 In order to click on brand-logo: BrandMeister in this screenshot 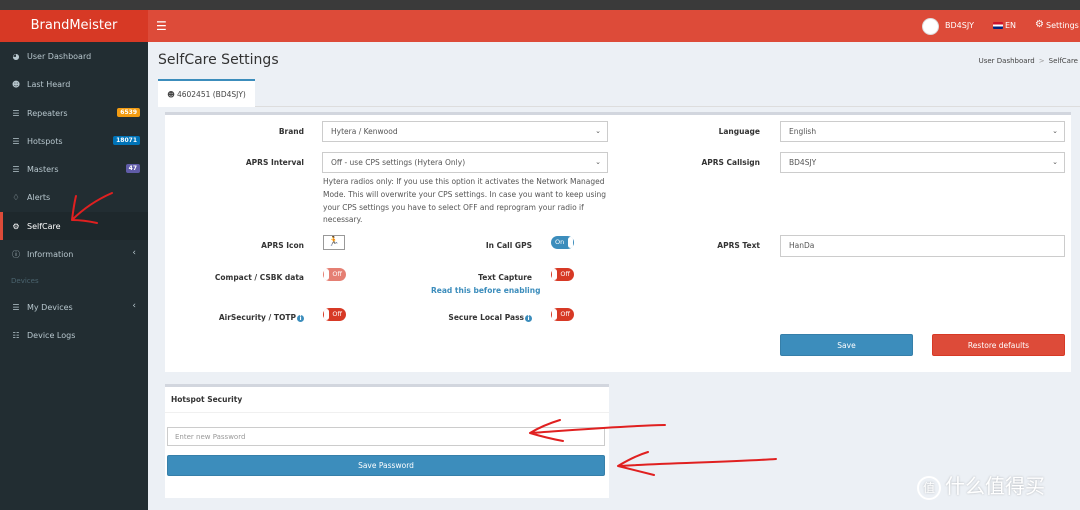, I will do `click(74, 26)`.